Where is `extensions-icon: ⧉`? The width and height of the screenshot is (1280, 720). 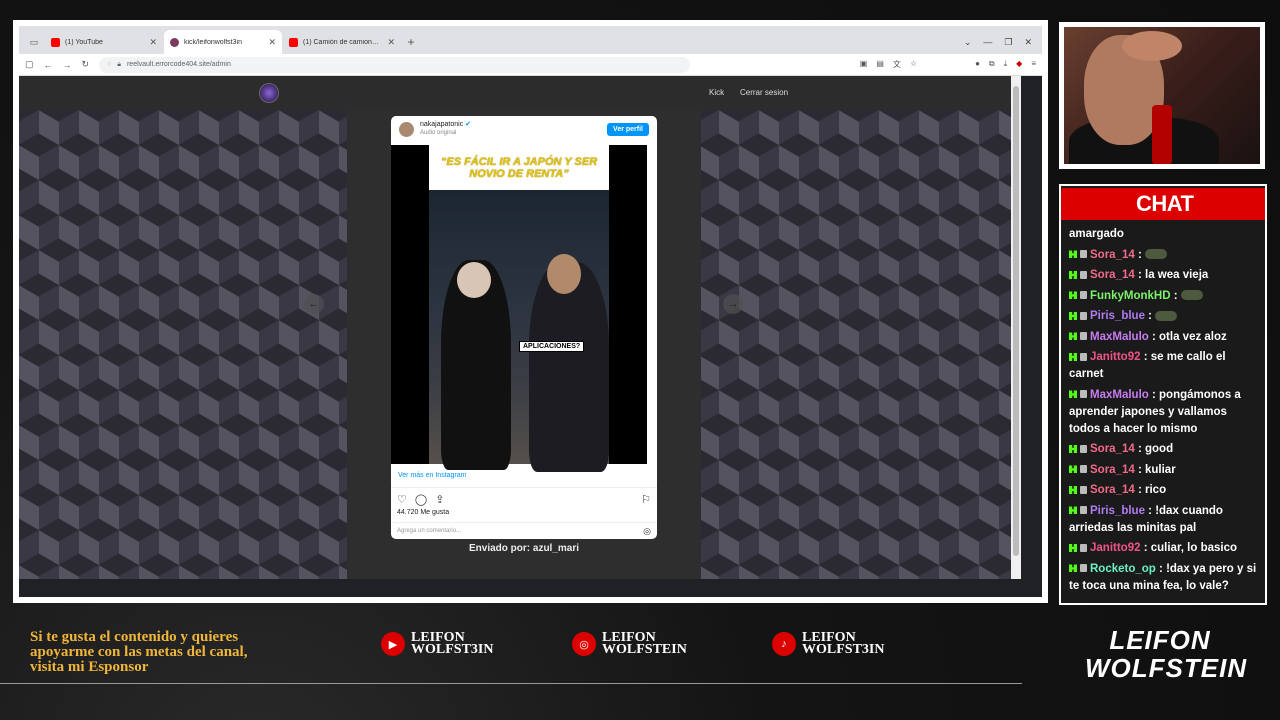 extensions-icon: ⧉ is located at coordinates (992, 64).